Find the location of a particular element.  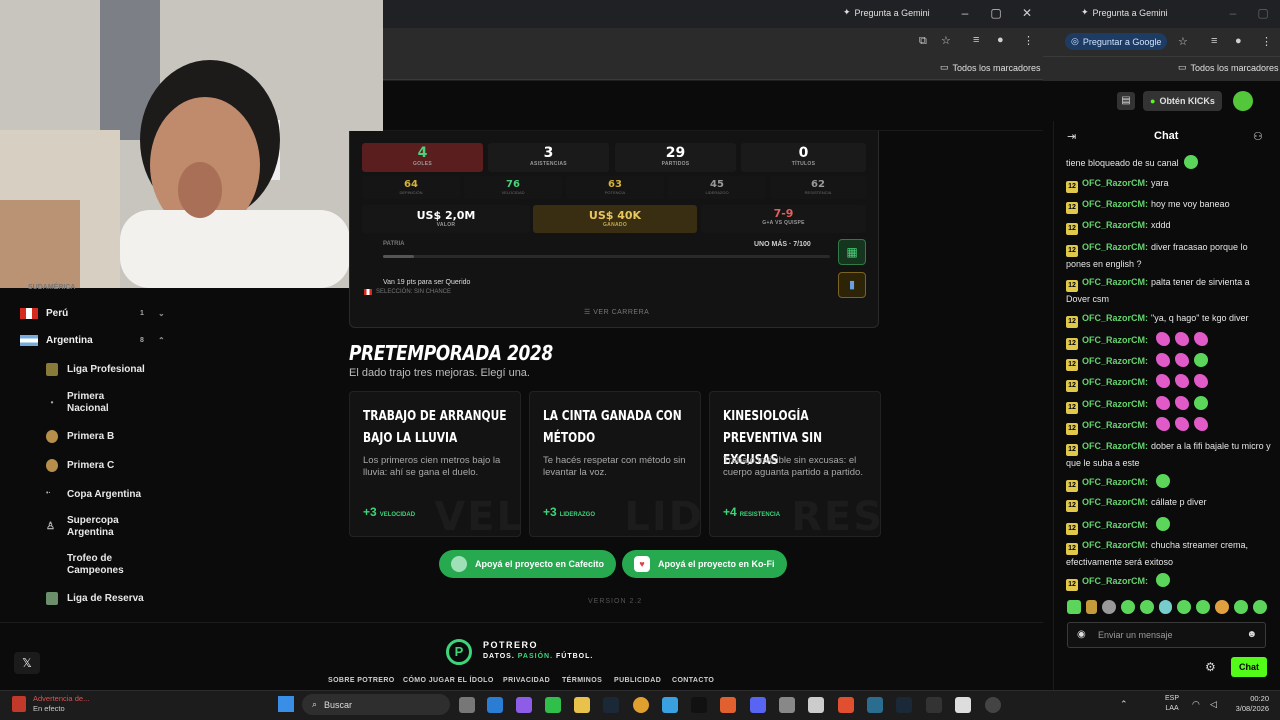

potrero-logo-icon: P is located at coordinates (459, 652).